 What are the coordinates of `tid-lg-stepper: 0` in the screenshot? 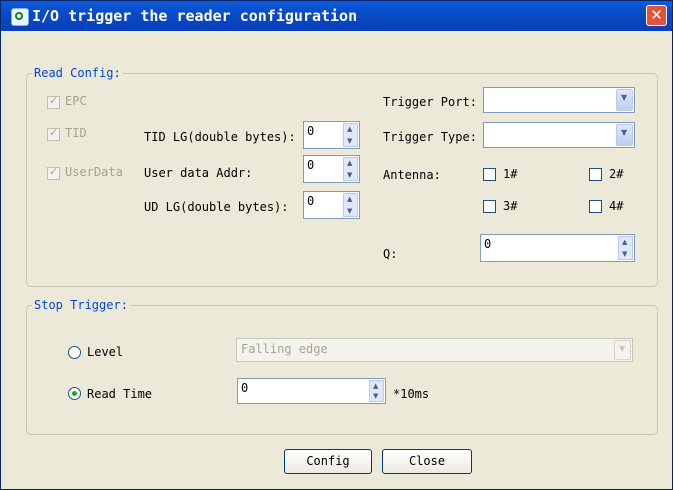 It's located at (331, 135).